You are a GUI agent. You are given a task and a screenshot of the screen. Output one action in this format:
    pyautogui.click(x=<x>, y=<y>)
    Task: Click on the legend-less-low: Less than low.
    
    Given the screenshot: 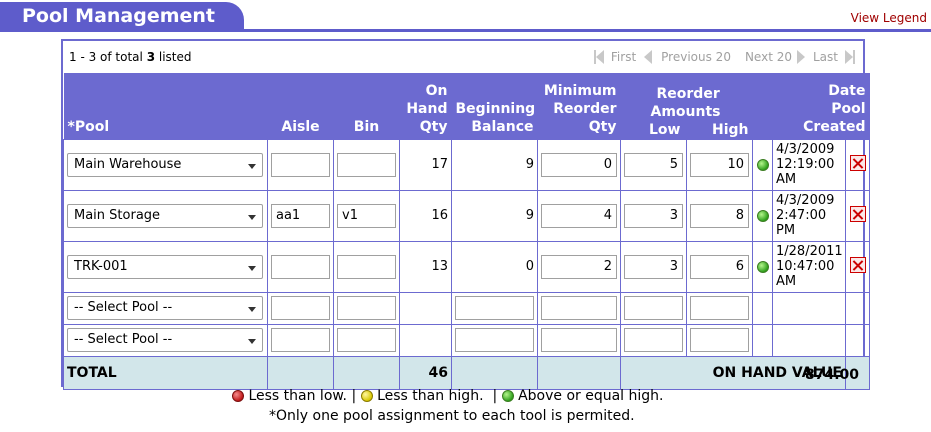 What is the action you would take?
    pyautogui.click(x=297, y=396)
    